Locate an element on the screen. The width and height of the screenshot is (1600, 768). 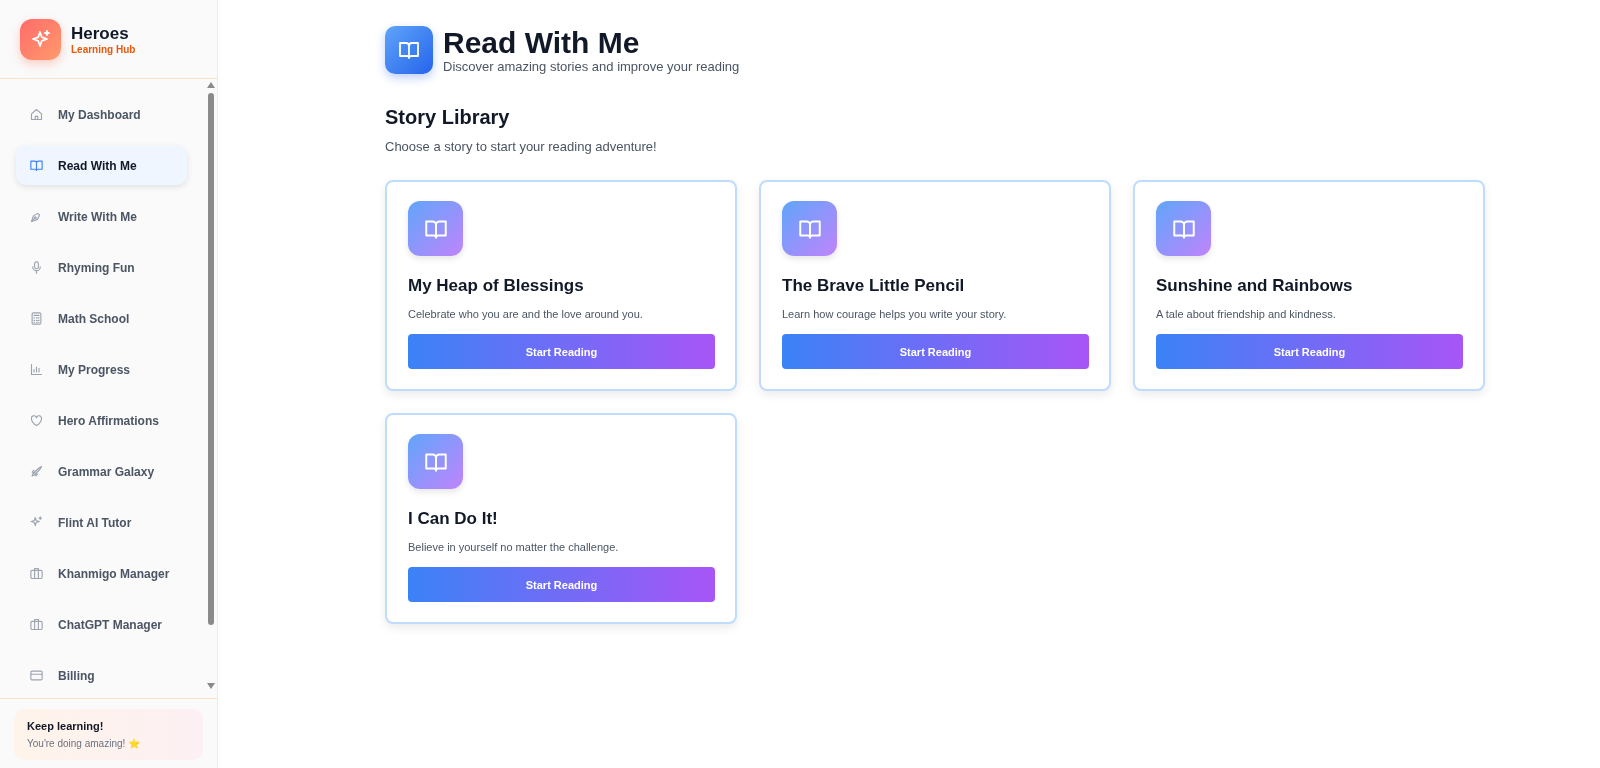
encouragement-text: You're doing amazing! ⭐ is located at coordinates (84, 743).